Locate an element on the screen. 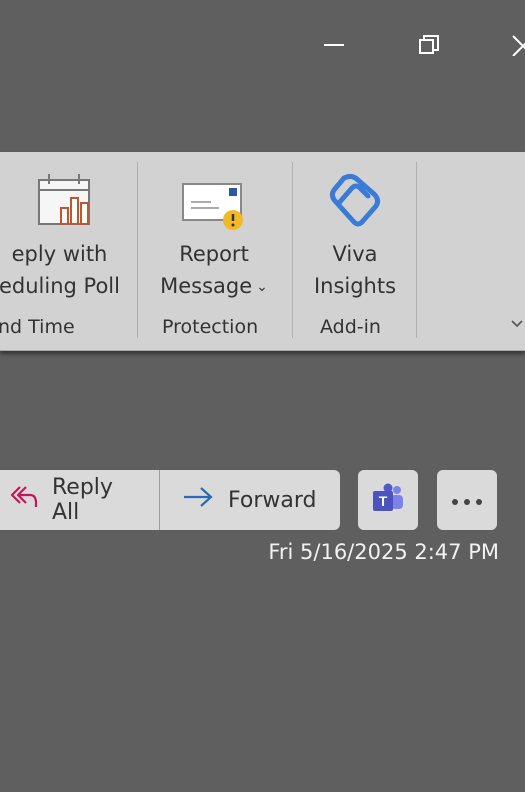 Image resolution: width=525 pixels, height=792 pixels. viva-insights-icon is located at coordinates (355, 198).